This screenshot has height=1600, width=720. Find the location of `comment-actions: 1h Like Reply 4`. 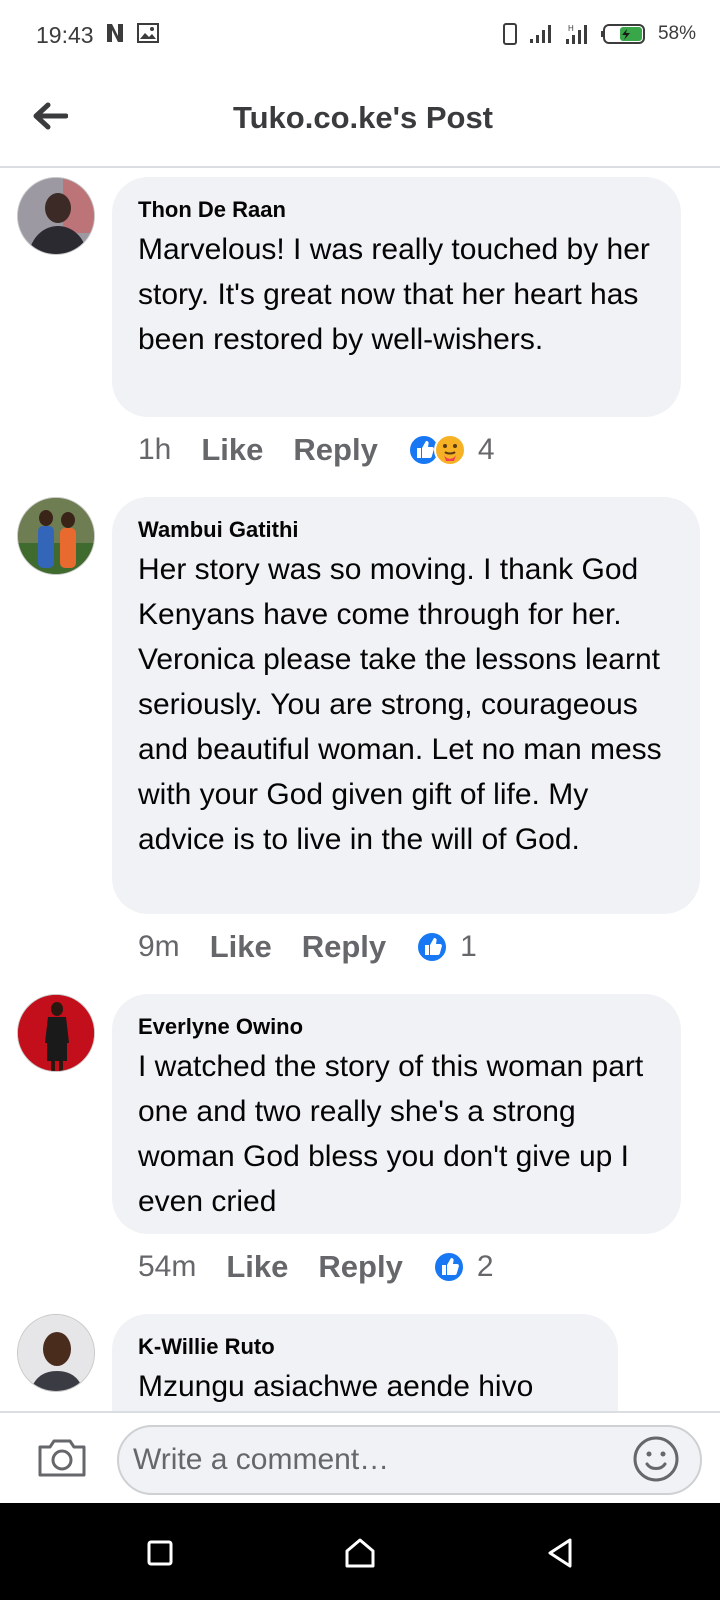

comment-actions: 1h Like Reply 4 is located at coordinates (316, 450).